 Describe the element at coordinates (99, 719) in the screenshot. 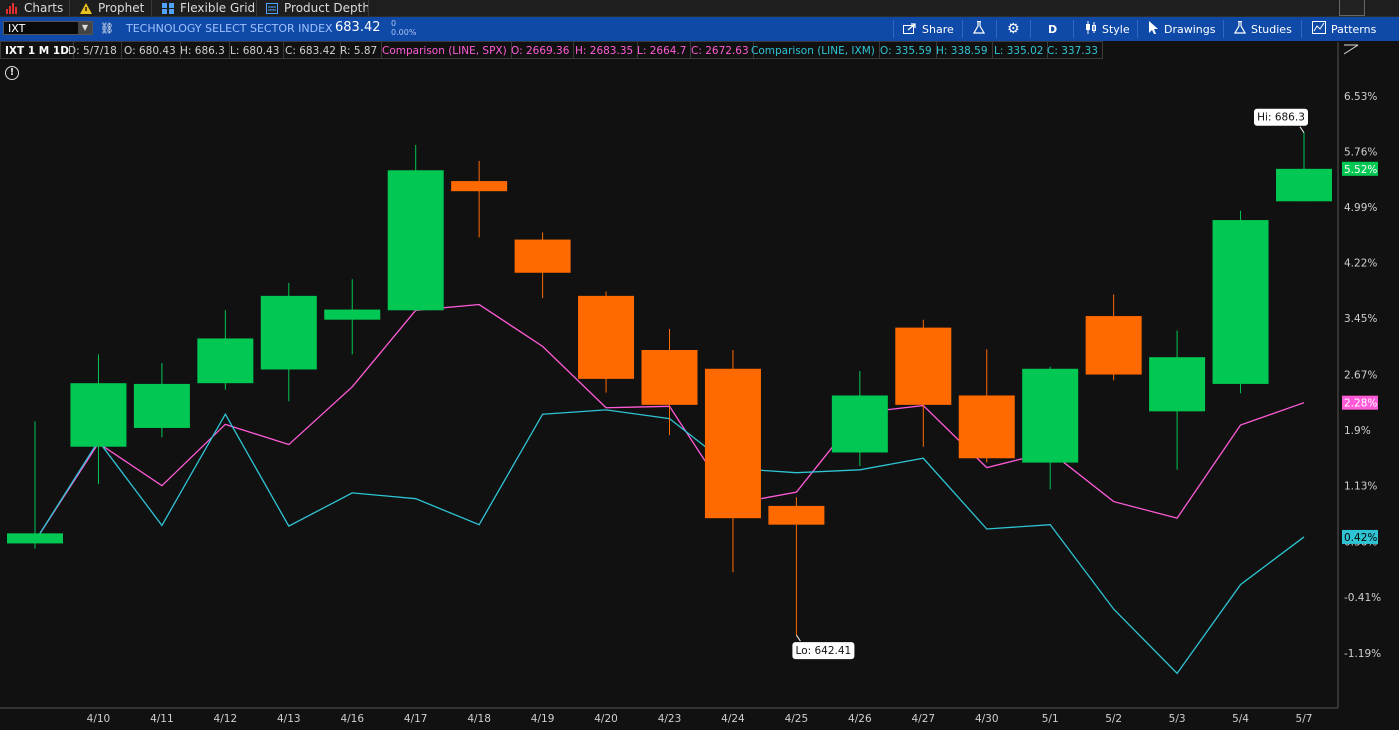

I see `x-tick-label: 4/10` at that location.